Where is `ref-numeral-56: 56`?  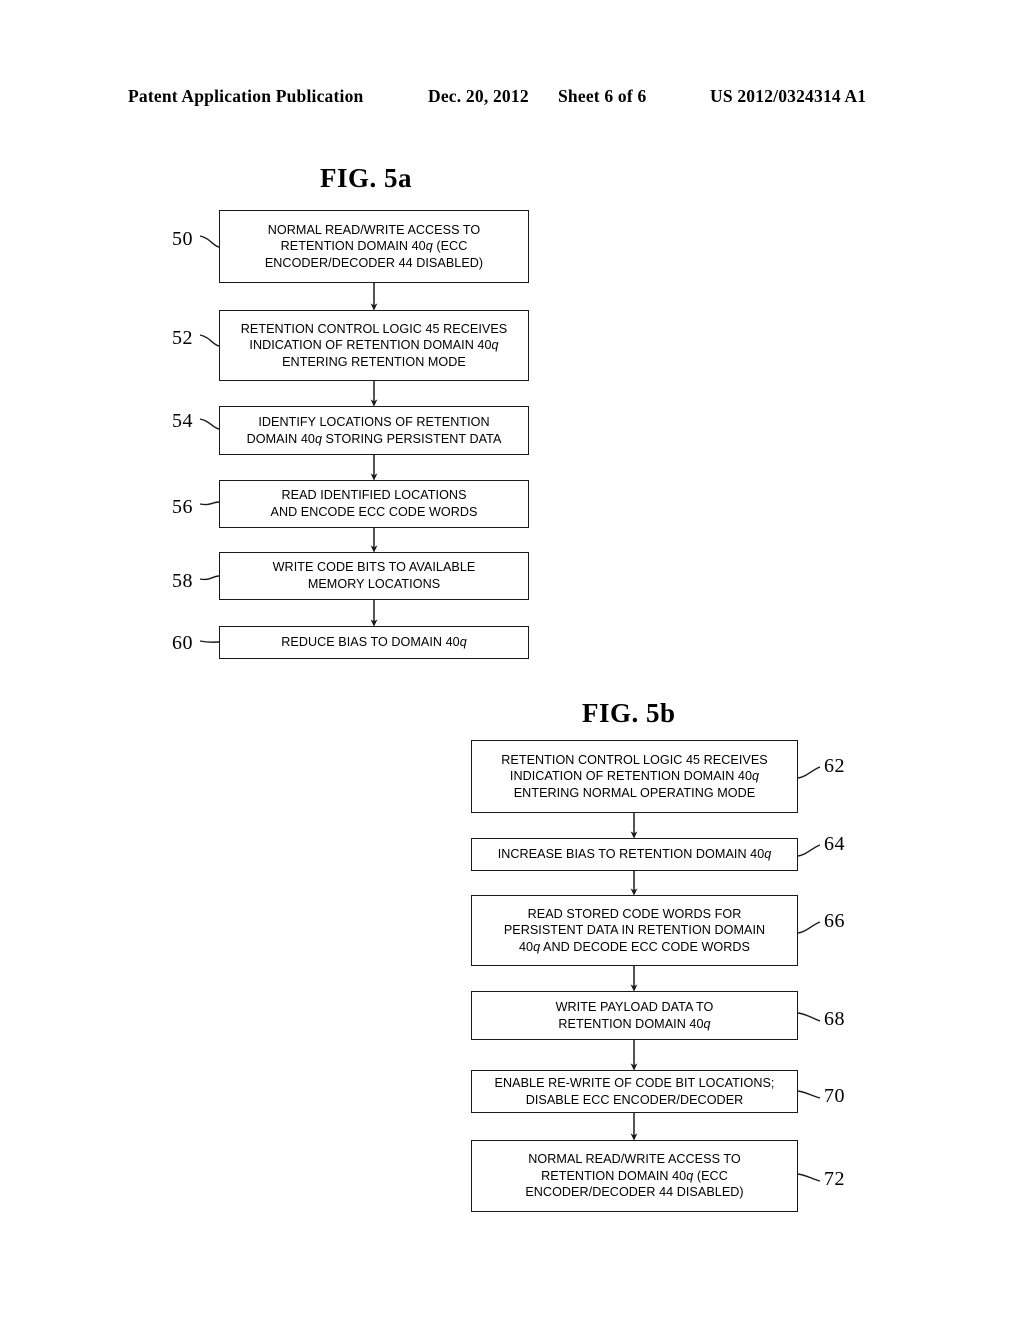
ref-numeral-56: 56 is located at coordinates (182, 507).